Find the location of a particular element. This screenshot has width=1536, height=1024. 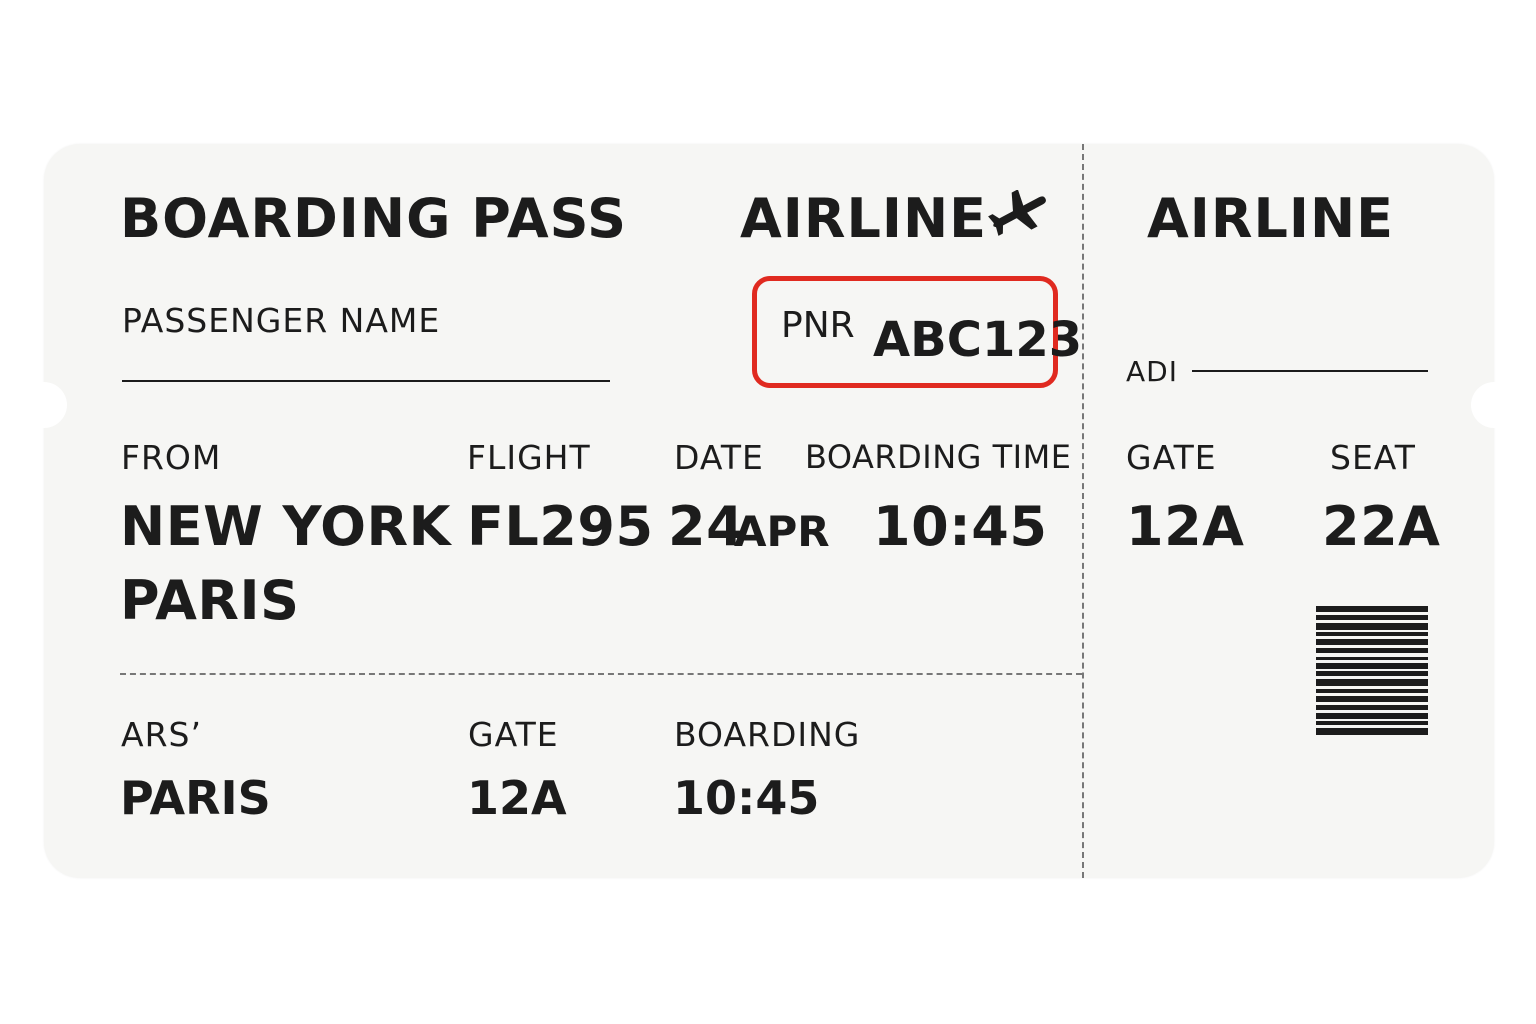

passenger-name-line is located at coordinates (366, 381).